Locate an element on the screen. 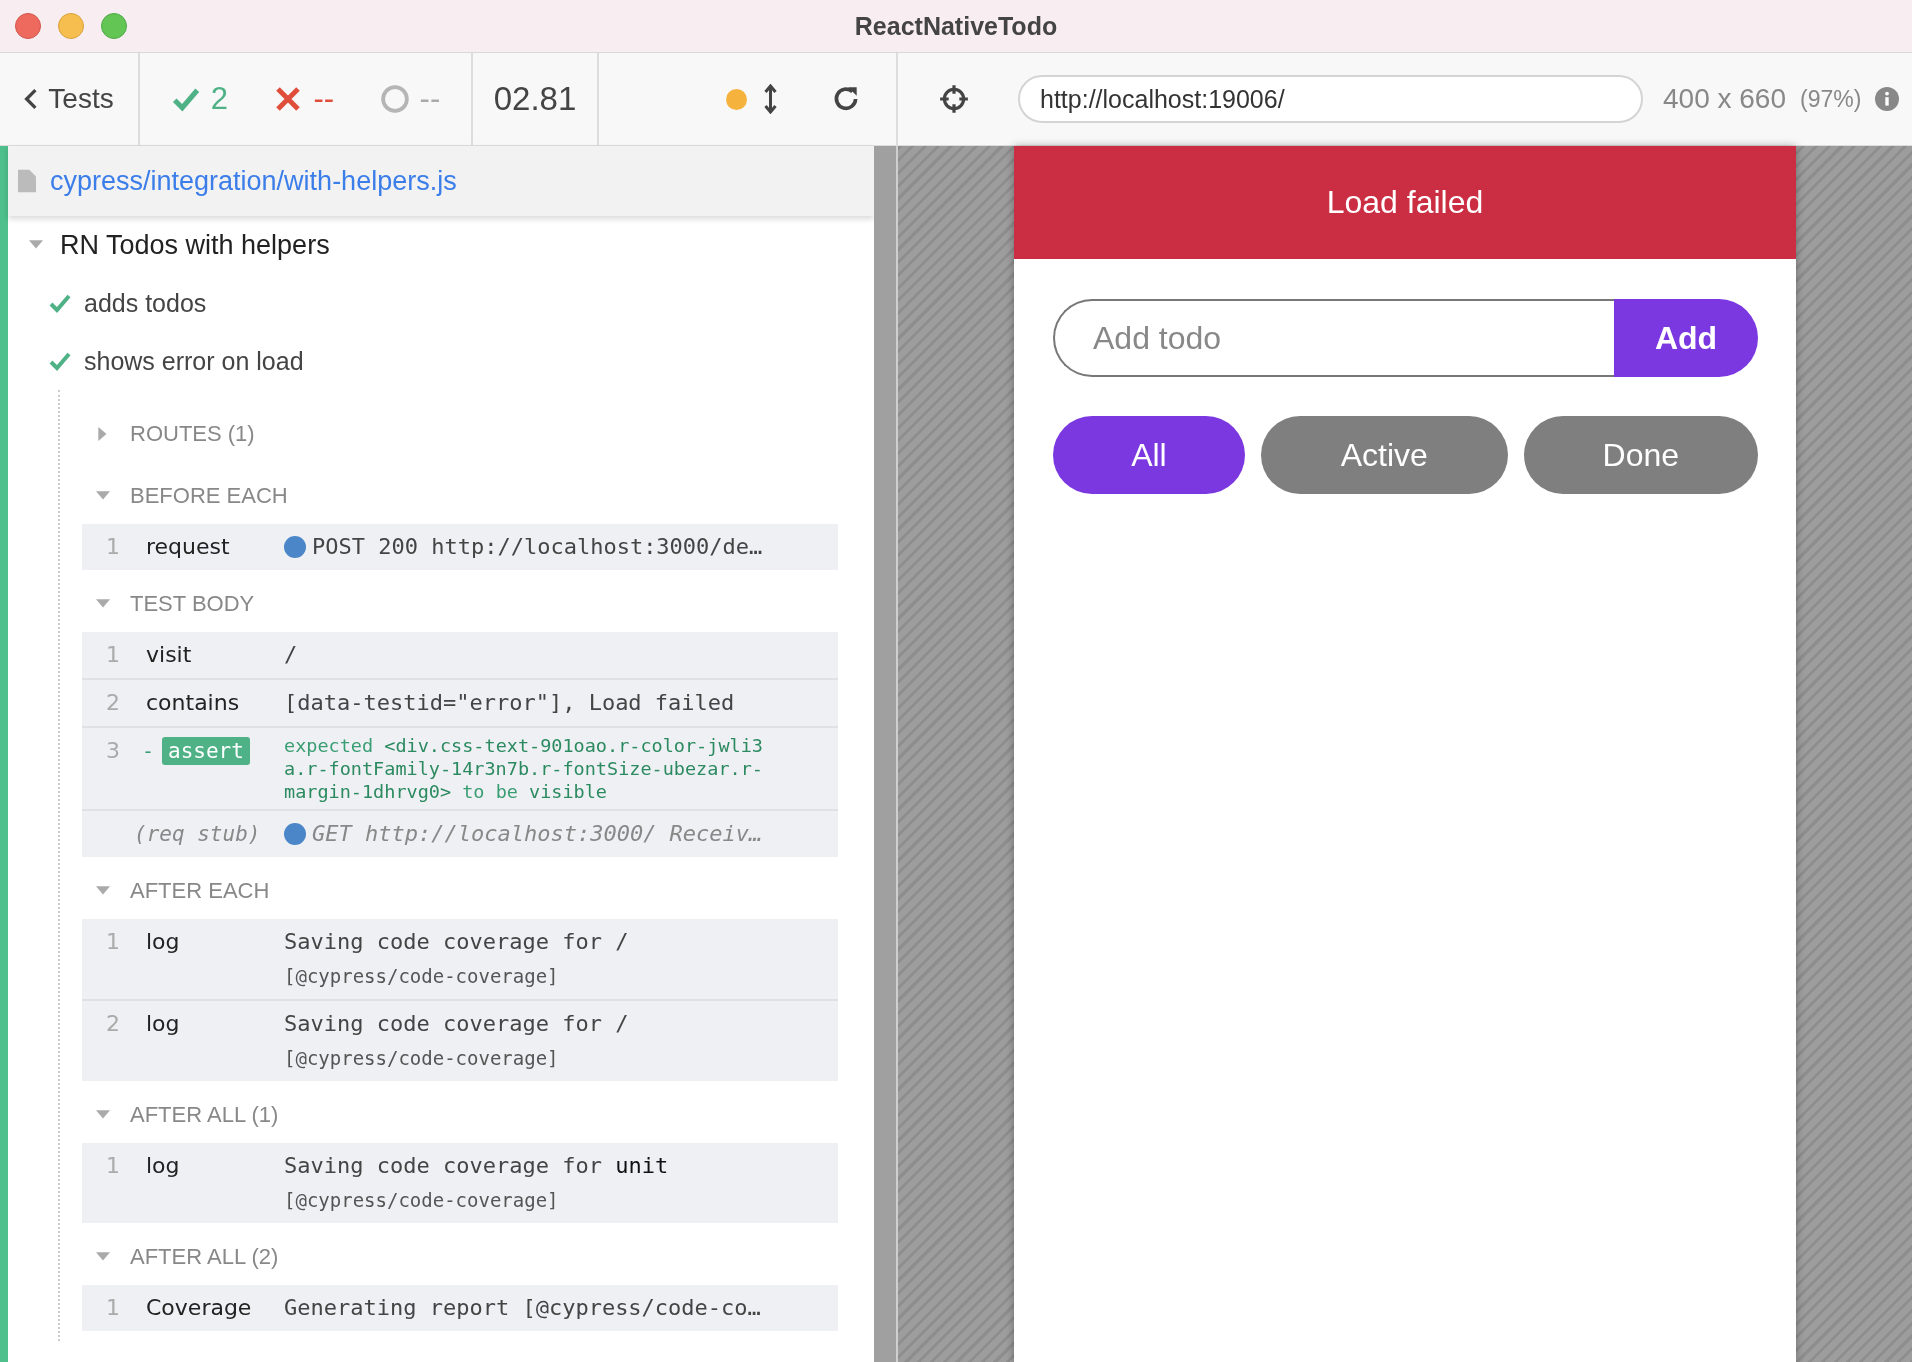 This screenshot has width=1912, height=1362. command-message: expected <div.css-text-901oao.r-color-jwli3a.r-fontFamily-14r3n7b.r-fontSize-ubezar.r-margin-1dhrvg0> to be visible is located at coordinates (524, 768).